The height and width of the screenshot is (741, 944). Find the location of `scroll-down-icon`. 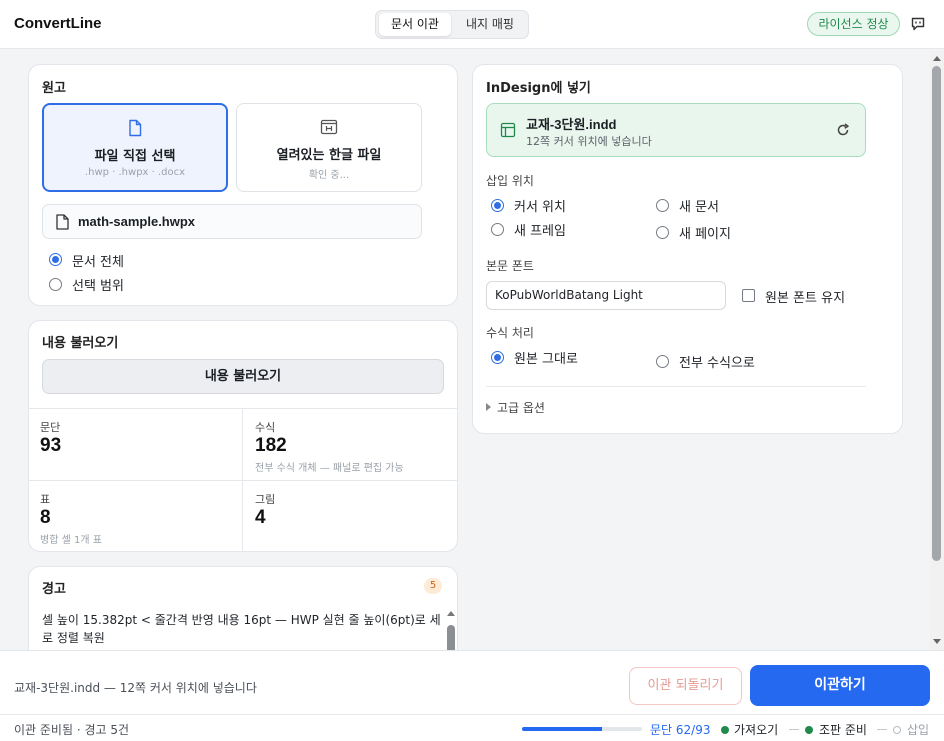

scroll-down-icon is located at coordinates (937, 641).